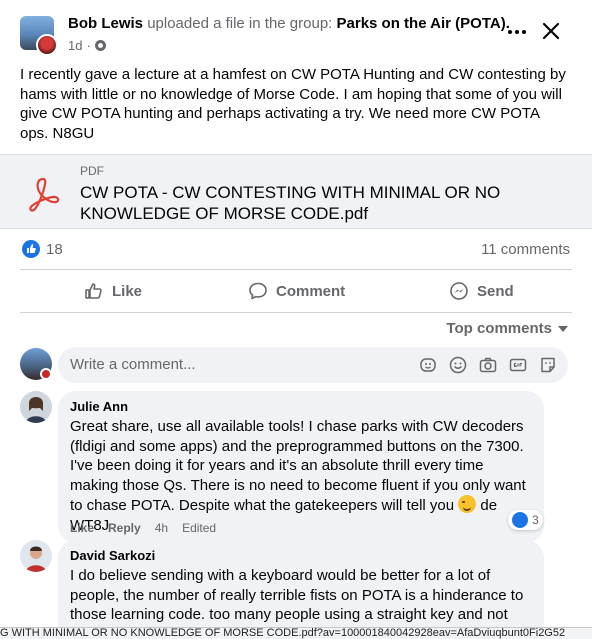 This screenshot has height=639, width=592. I want to click on close-icon, so click(551, 31).